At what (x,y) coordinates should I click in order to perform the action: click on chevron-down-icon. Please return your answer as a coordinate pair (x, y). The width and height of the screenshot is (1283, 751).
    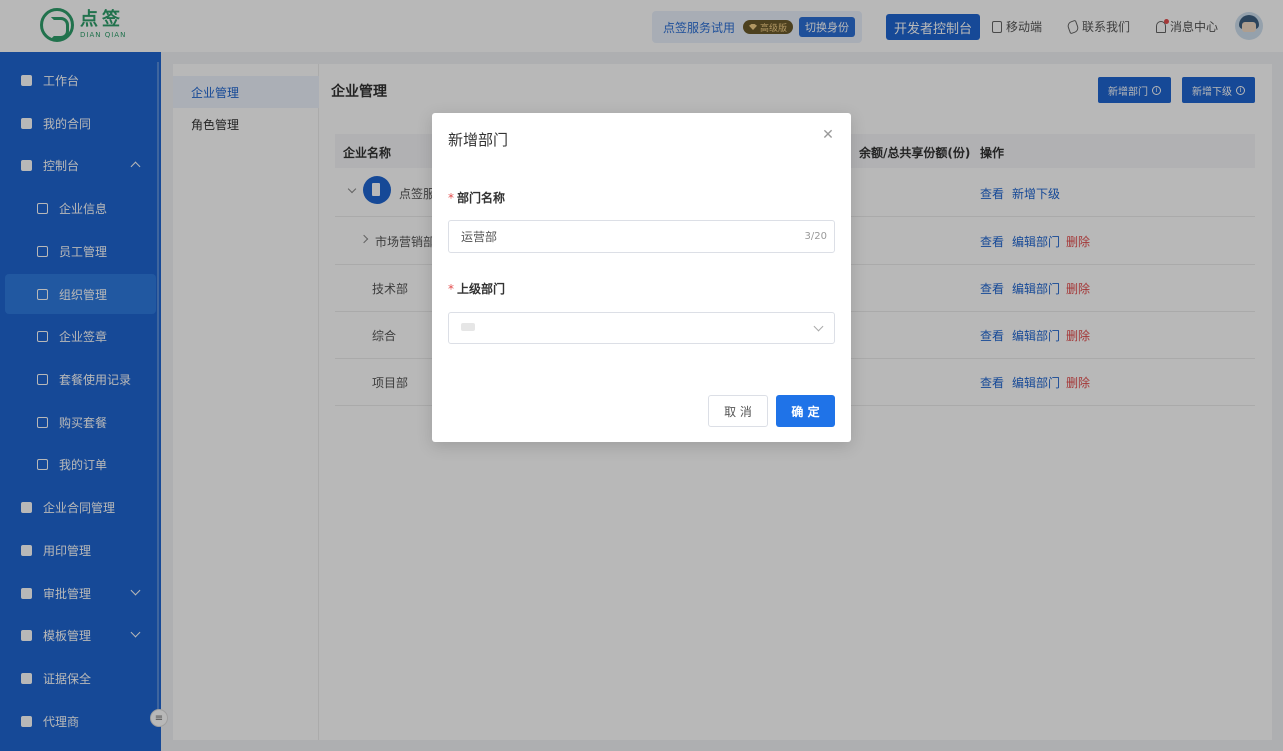
    Looking at the image, I should click on (818, 326).